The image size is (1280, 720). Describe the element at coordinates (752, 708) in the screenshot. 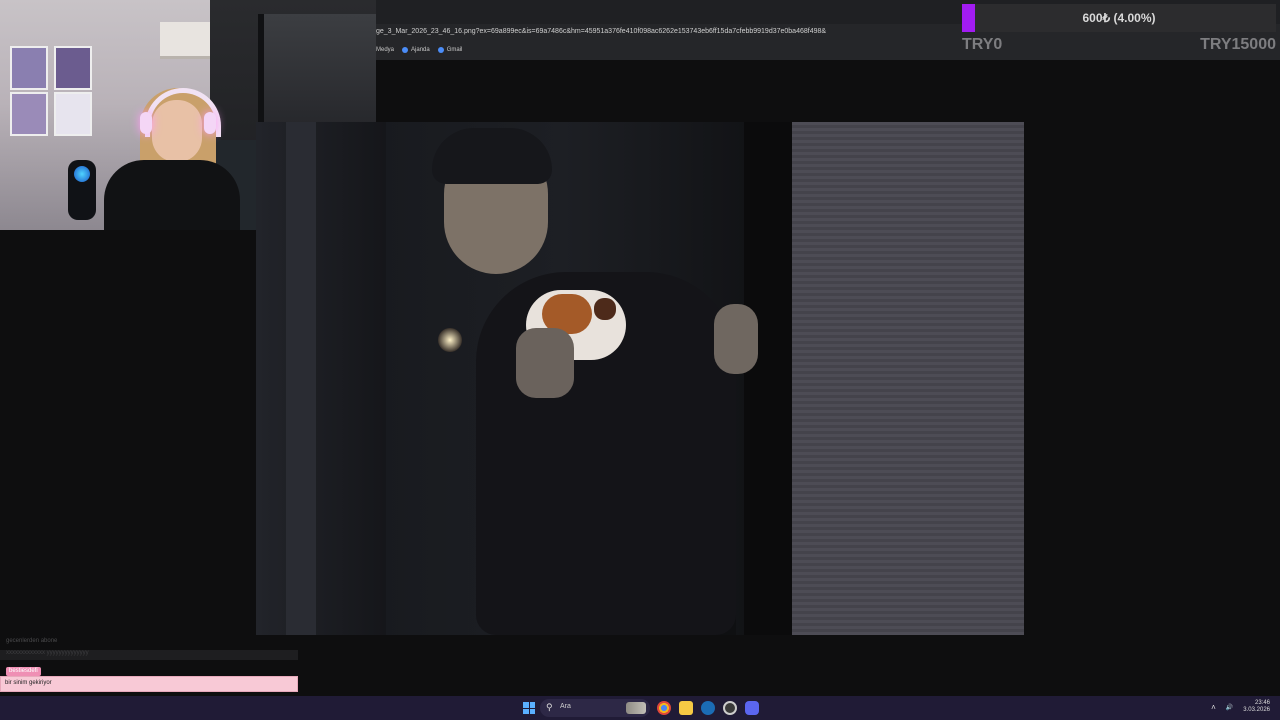

I see `discord-icon` at that location.